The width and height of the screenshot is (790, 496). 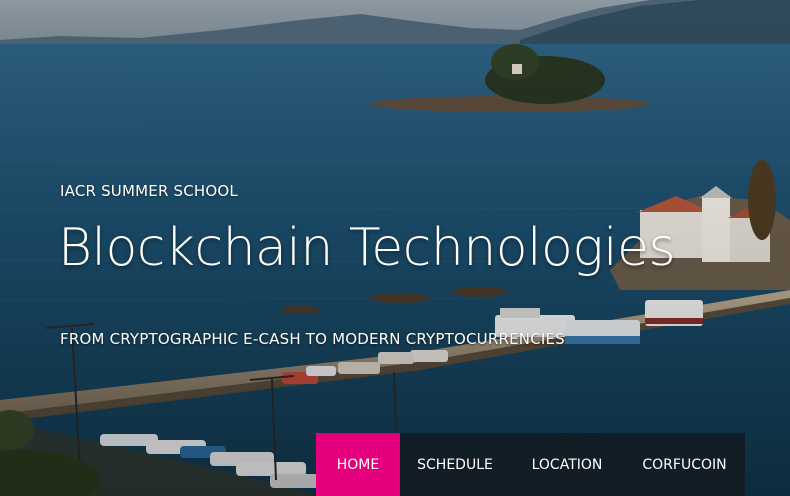 I want to click on nav-item-corfucoin: CORFUCOIN, so click(x=684, y=464).